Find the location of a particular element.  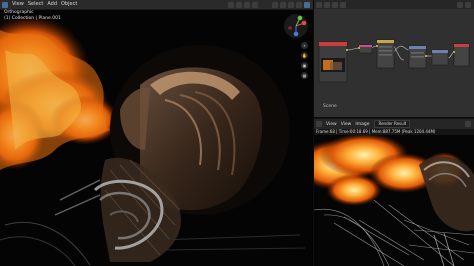

add-menu-icon is located at coordinates (343, 4).